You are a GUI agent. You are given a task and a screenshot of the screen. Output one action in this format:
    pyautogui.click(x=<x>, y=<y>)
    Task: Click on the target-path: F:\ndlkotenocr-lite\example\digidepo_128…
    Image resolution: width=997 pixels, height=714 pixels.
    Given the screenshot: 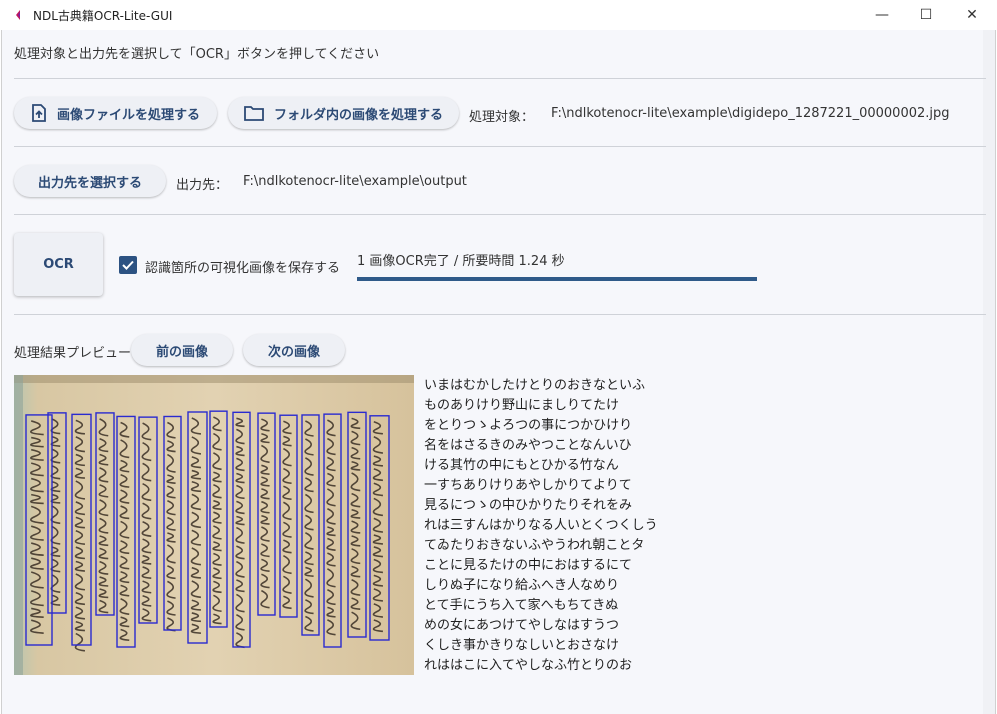 What is the action you would take?
    pyautogui.click(x=750, y=113)
    